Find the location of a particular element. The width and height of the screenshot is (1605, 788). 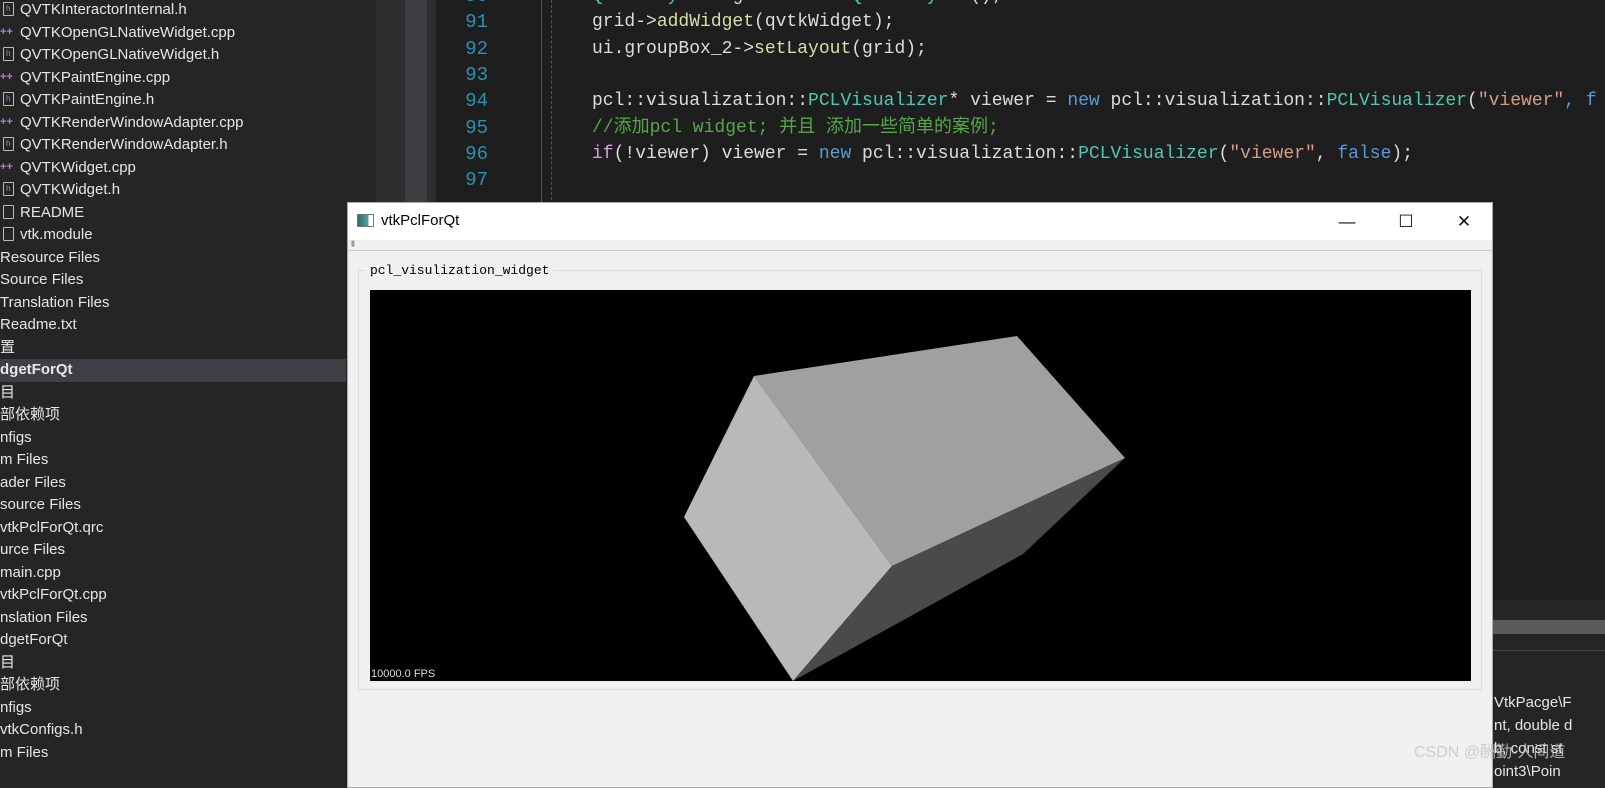

tree-item: source Files is located at coordinates (188, 505).